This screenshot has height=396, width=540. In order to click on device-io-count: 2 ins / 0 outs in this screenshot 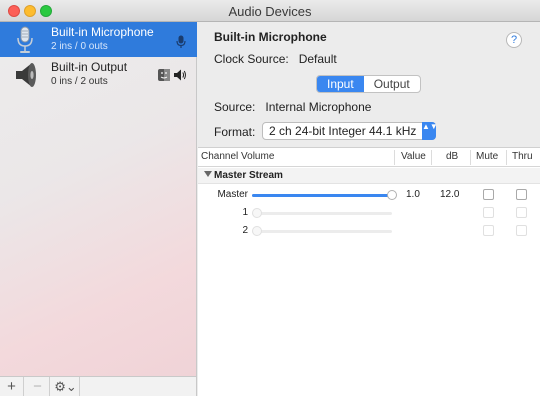, I will do `click(79, 46)`.